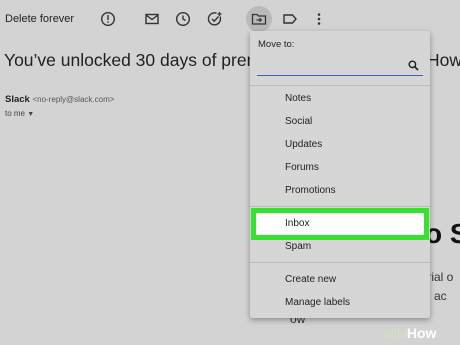 The width and height of the screenshot is (460, 345). I want to click on email-subject-tail-text: How, so click(443, 60).